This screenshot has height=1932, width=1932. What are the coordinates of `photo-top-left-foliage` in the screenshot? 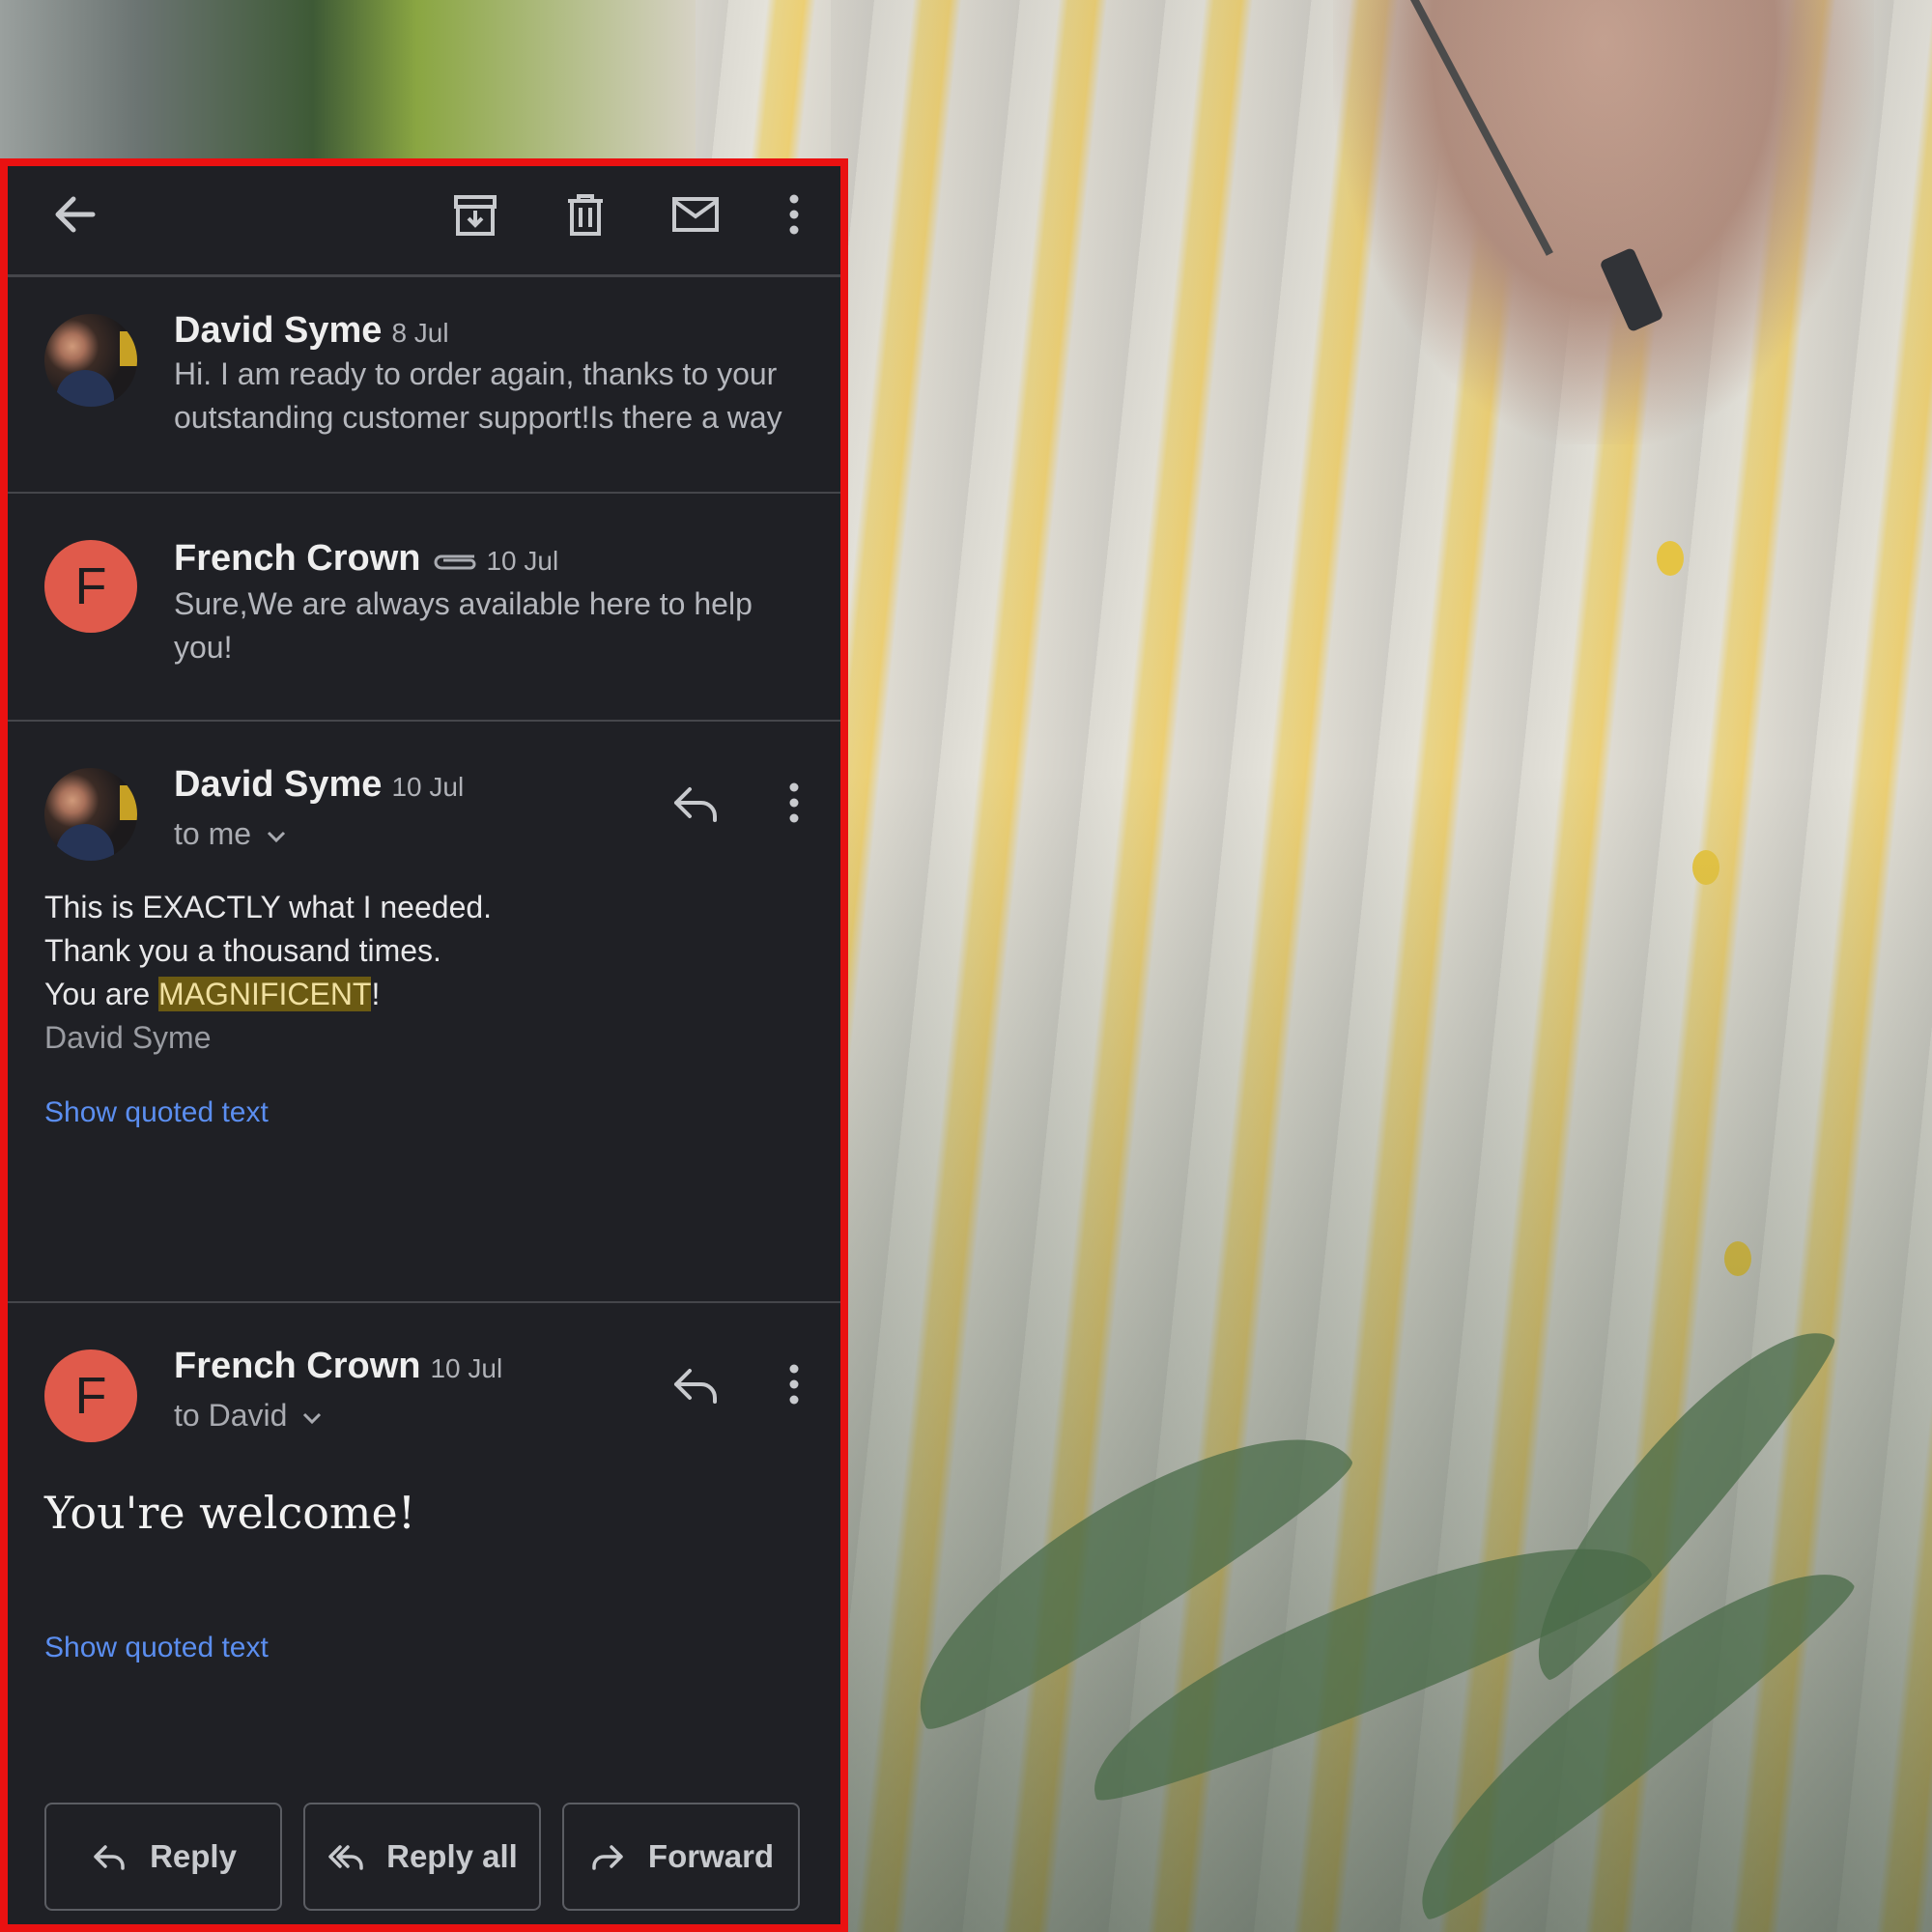 It's located at (348, 87).